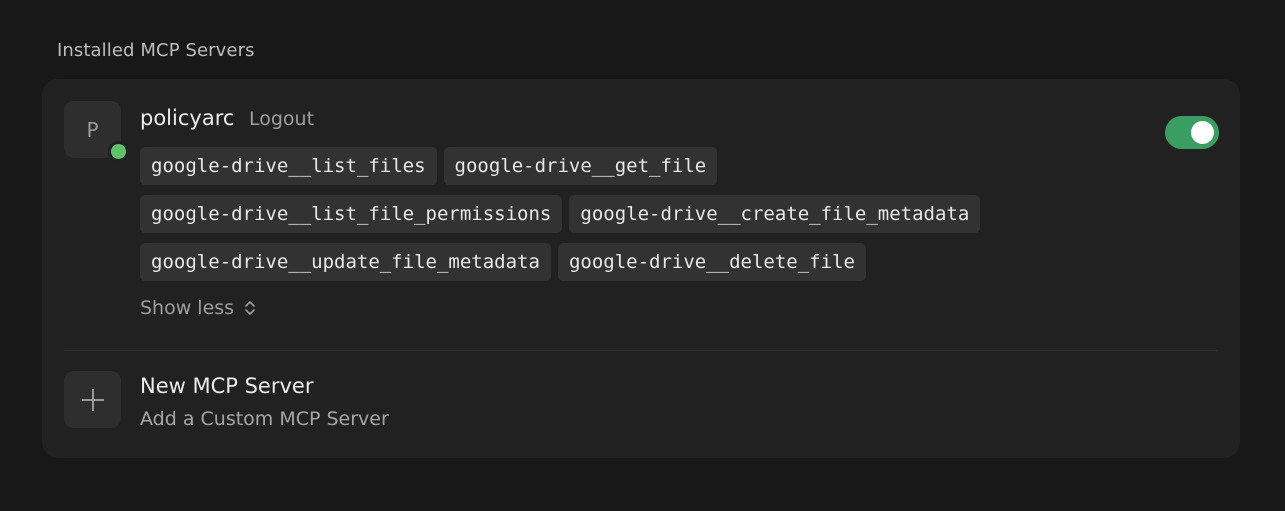 This screenshot has width=1285, height=511. What do you see at coordinates (288, 166) in the screenshot?
I see `tool-chip: google-drive__list_files` at bounding box center [288, 166].